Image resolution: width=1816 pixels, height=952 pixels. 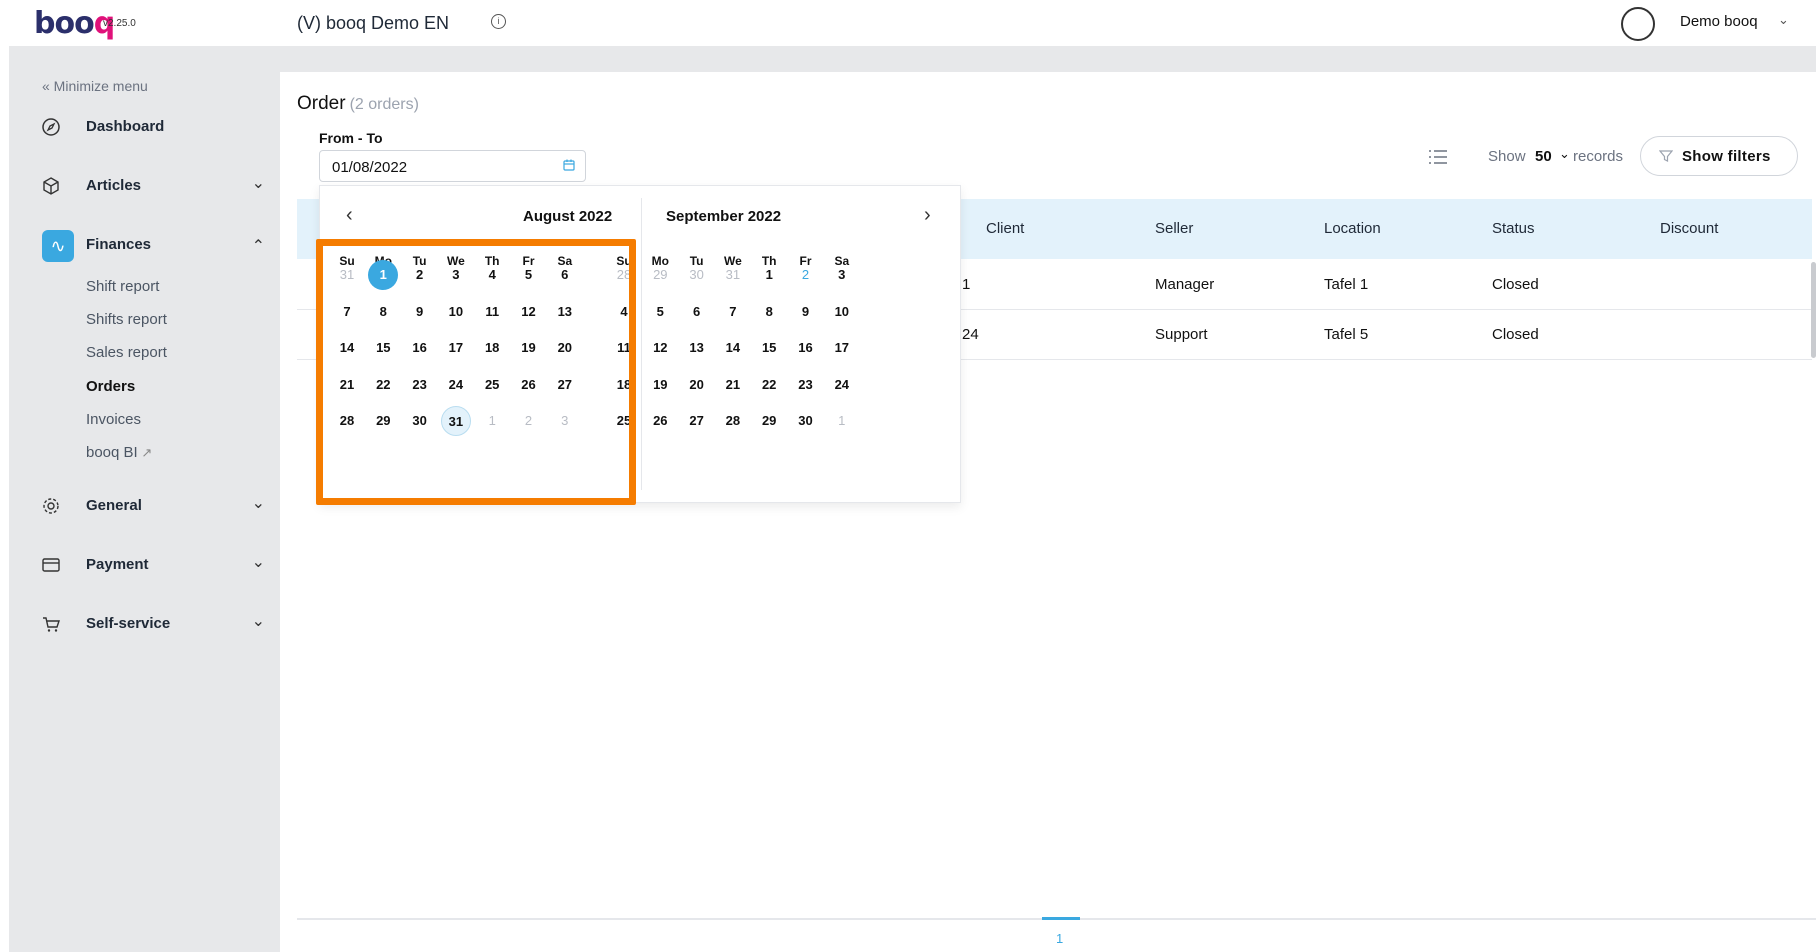 I want to click on gear-icon, so click(x=51, y=506).